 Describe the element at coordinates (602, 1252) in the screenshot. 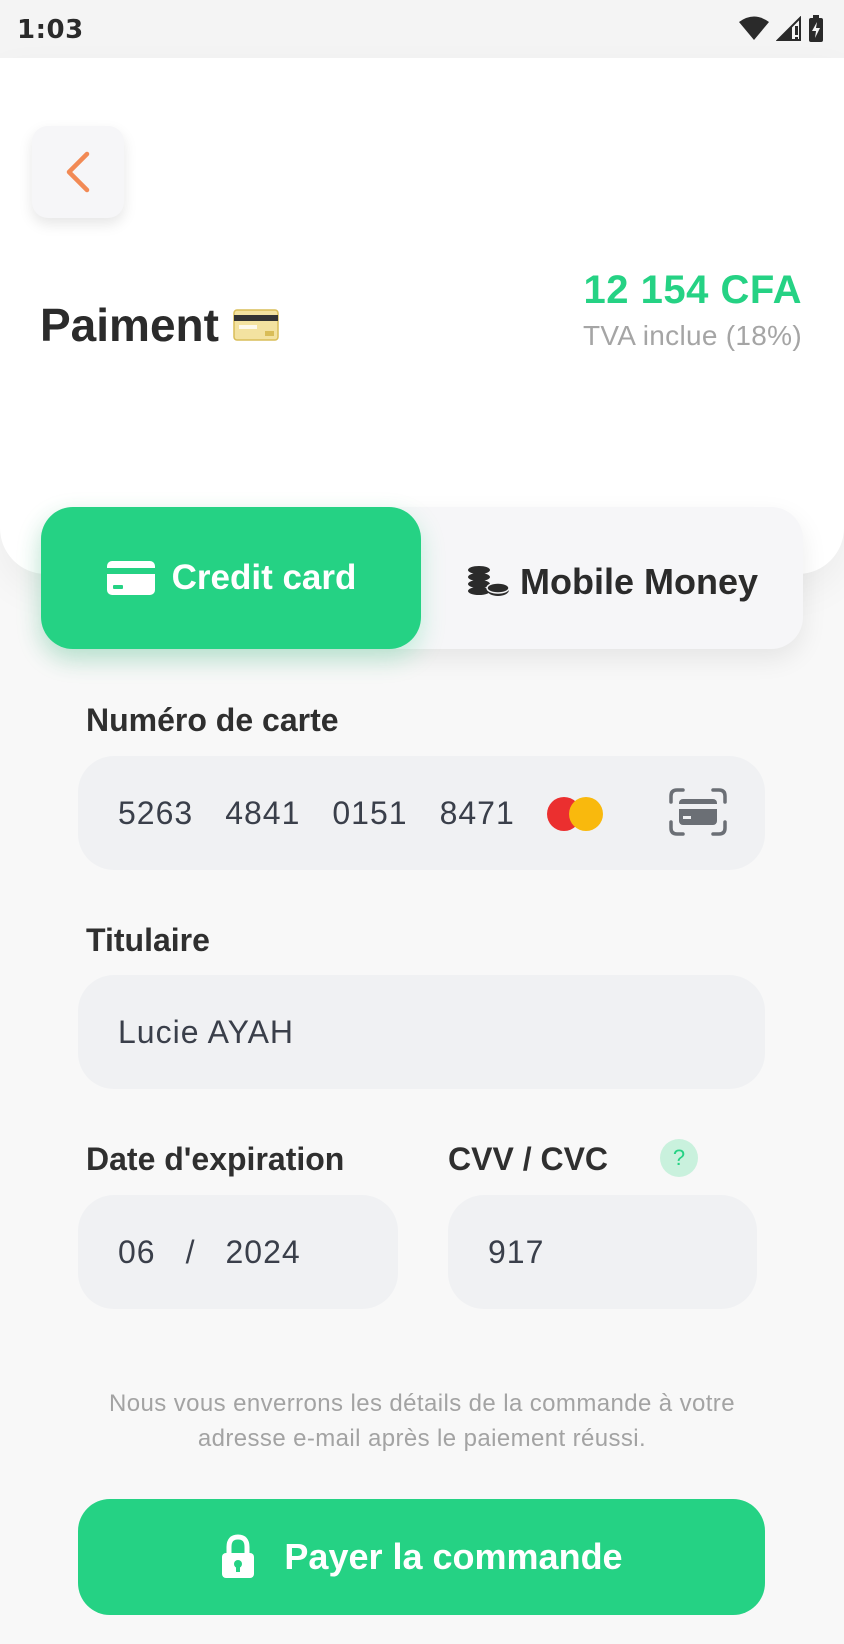

I see `cvv-field: 917` at that location.